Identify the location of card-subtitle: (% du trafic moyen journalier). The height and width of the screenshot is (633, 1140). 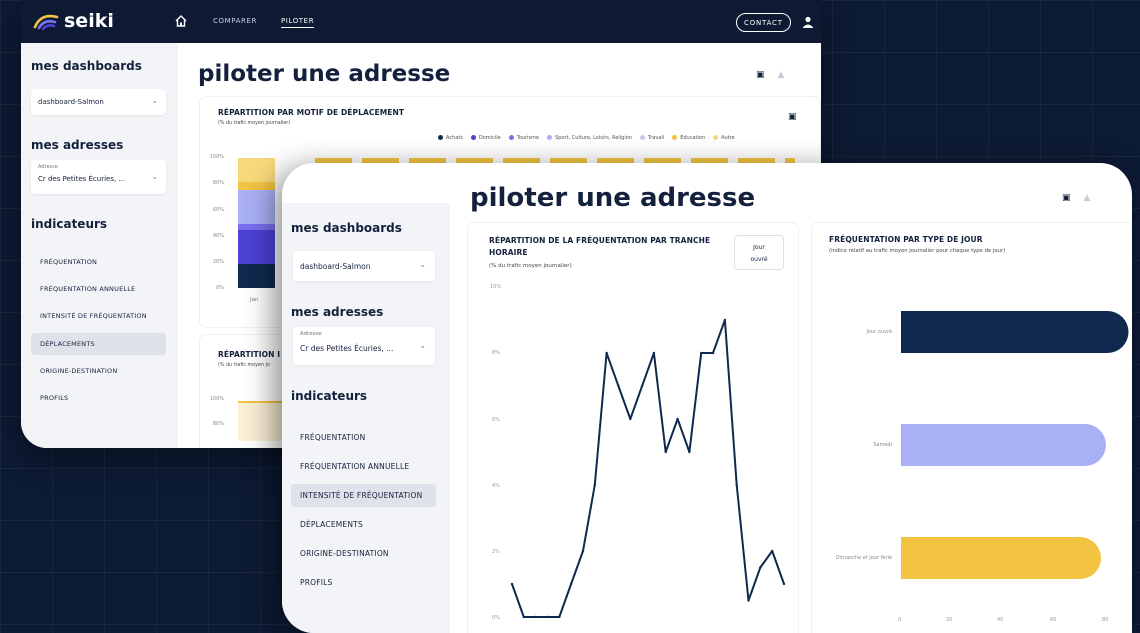
(254, 123).